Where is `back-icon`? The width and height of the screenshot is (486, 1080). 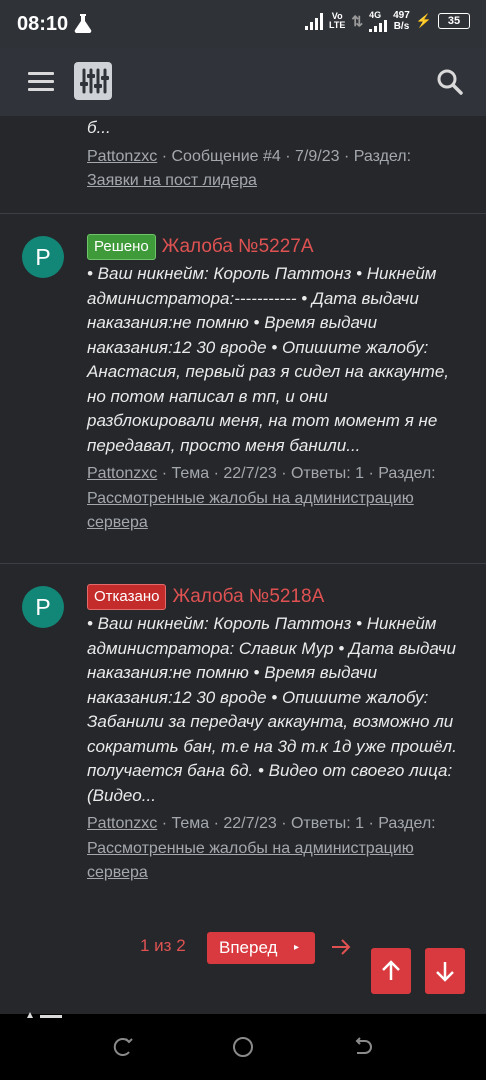
back-icon is located at coordinates (364, 1047).